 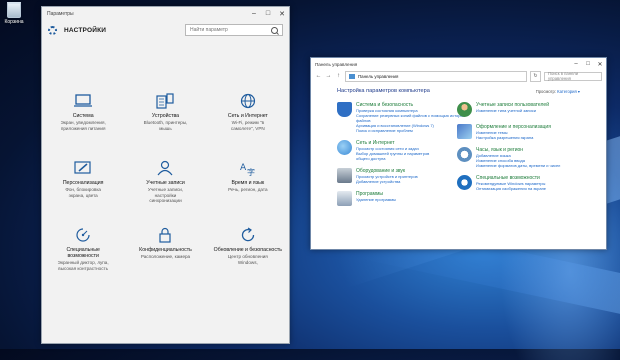 I want to click on tile-description: Фон, блокировка экрана, цвета, so click(x=83, y=192).